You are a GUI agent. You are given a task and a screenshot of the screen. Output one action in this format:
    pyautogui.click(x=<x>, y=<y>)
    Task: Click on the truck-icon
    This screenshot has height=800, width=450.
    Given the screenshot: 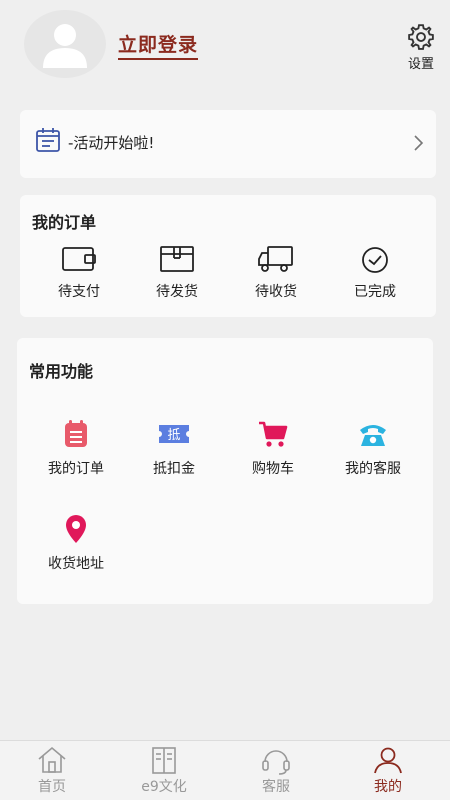 What is the action you would take?
    pyautogui.click(x=275, y=259)
    